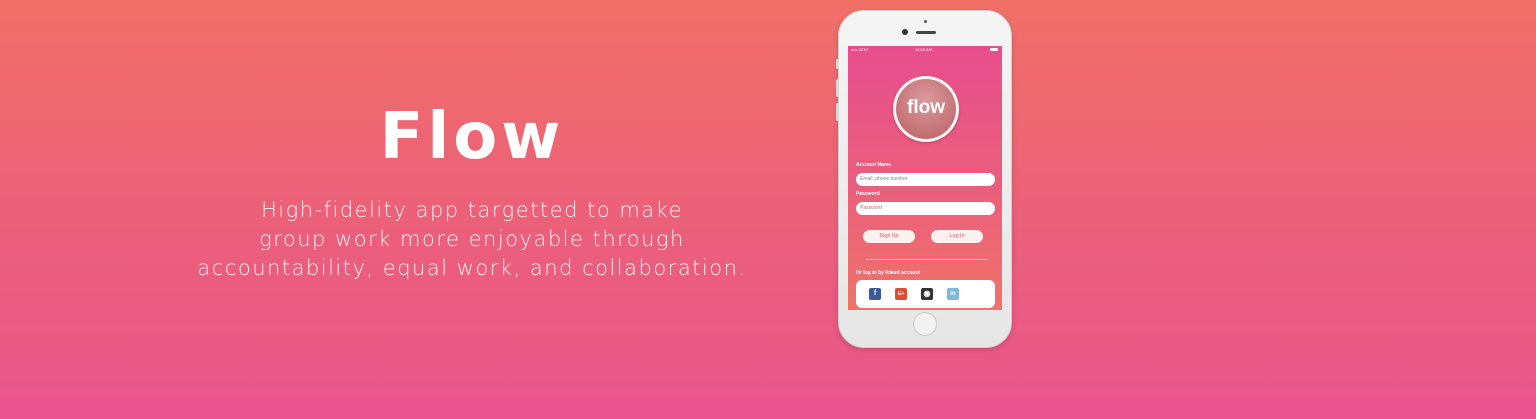  What do you see at coordinates (957, 236) in the screenshot?
I see `log-in-button: Log In` at bounding box center [957, 236].